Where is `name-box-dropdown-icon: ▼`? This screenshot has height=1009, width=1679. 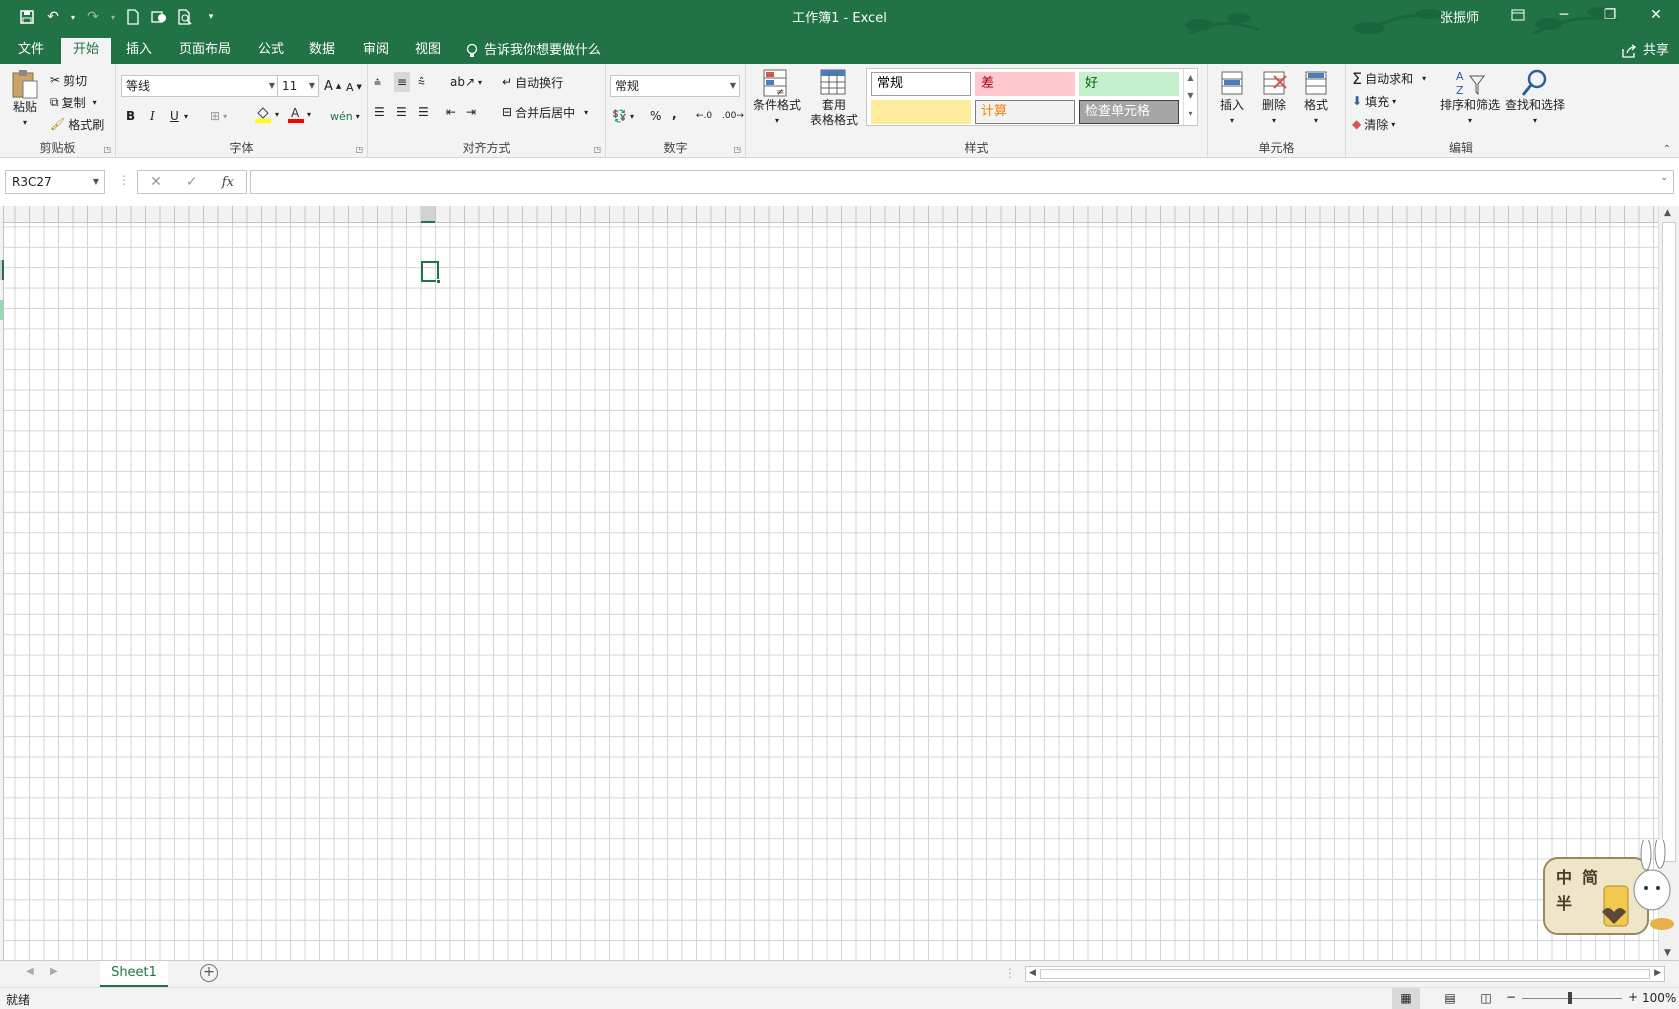
name-box-dropdown-icon: ▼ is located at coordinates (96, 182).